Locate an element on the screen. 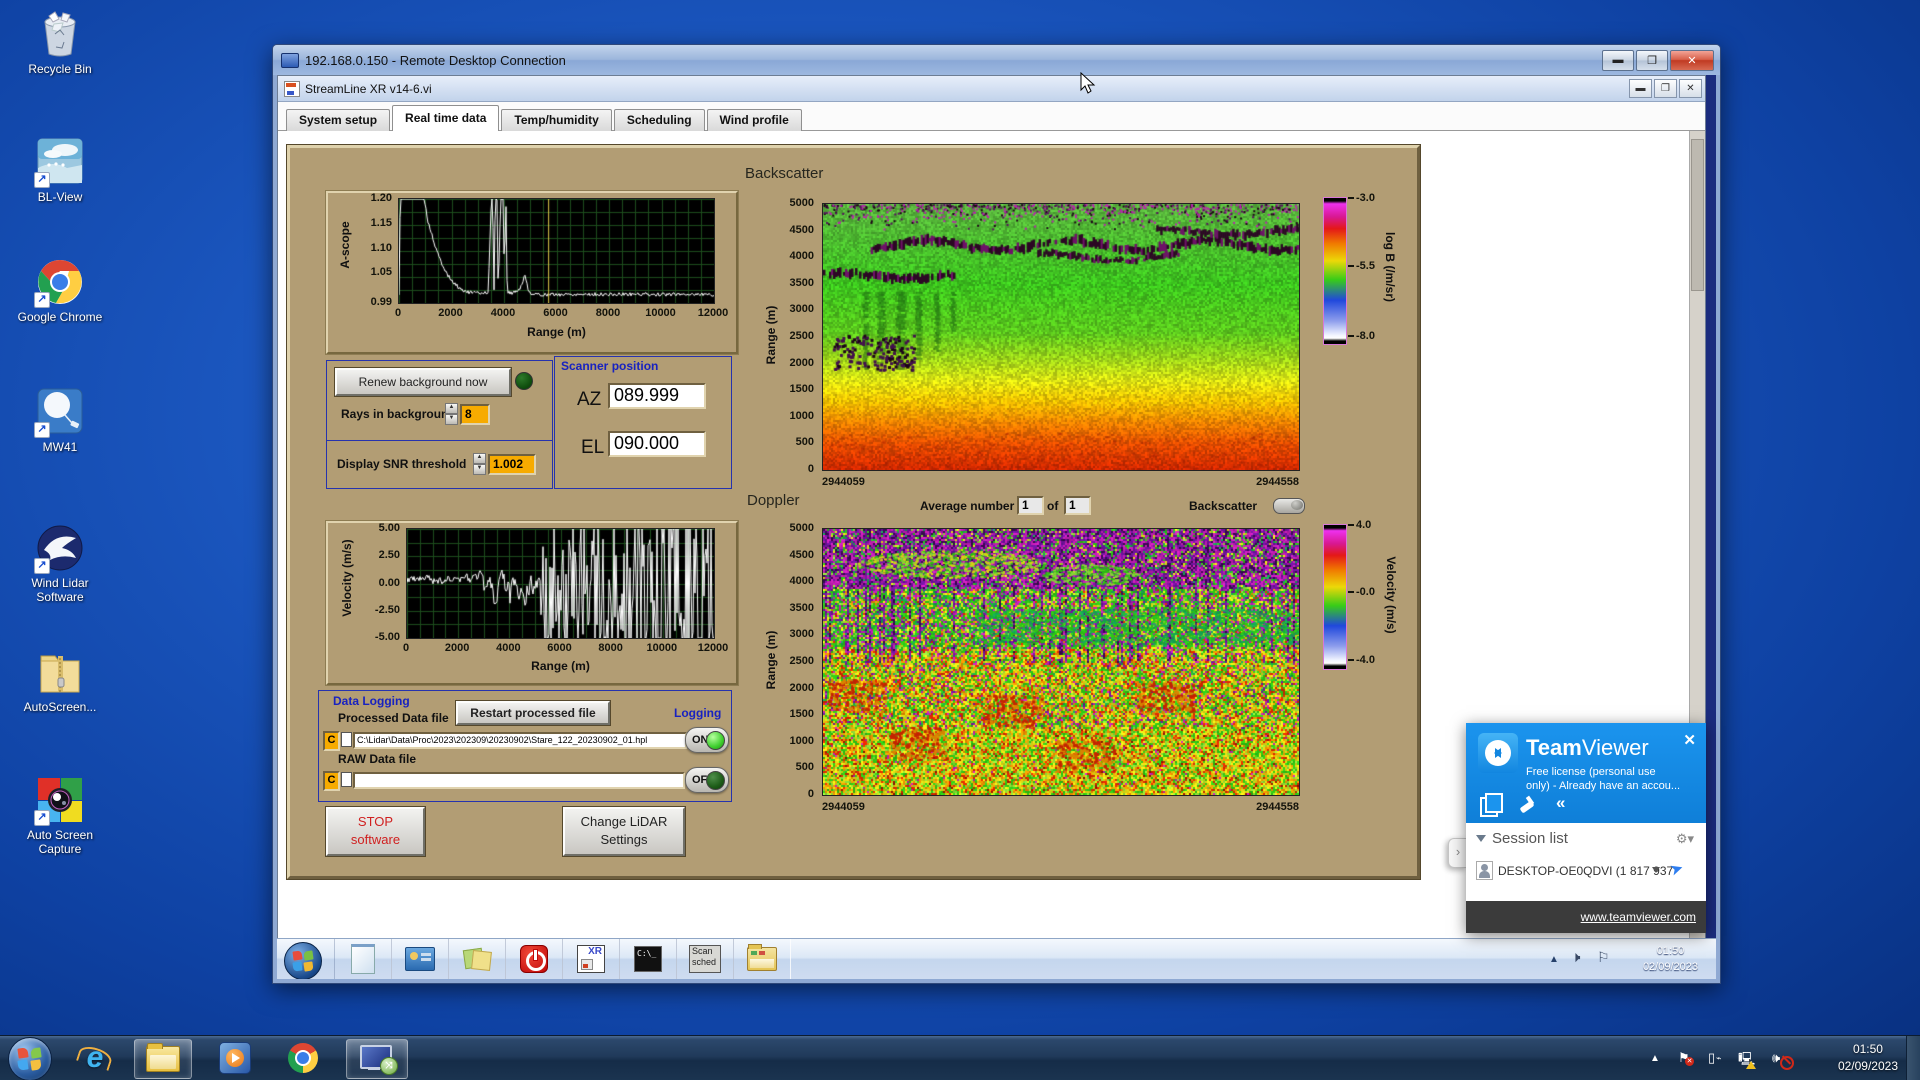 The image size is (1920, 1080). remote-actioncenter-flag-icon: ⚐ is located at coordinates (1603, 957).